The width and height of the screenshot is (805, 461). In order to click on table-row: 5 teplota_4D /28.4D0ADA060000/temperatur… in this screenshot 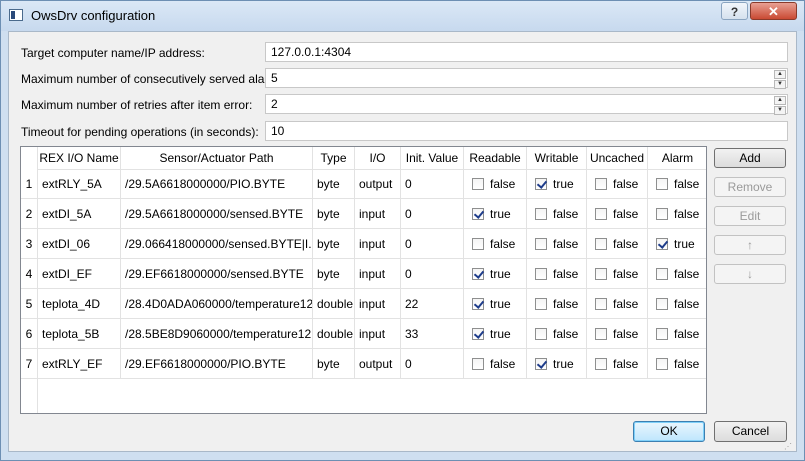, I will do `click(363, 304)`.